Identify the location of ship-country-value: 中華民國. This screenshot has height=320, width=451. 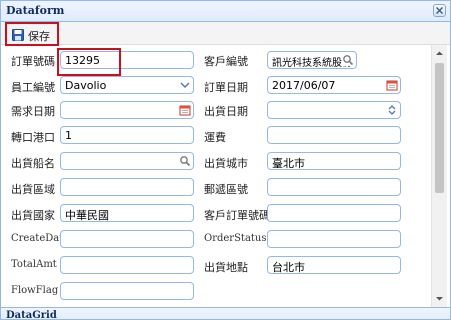
(87, 215).